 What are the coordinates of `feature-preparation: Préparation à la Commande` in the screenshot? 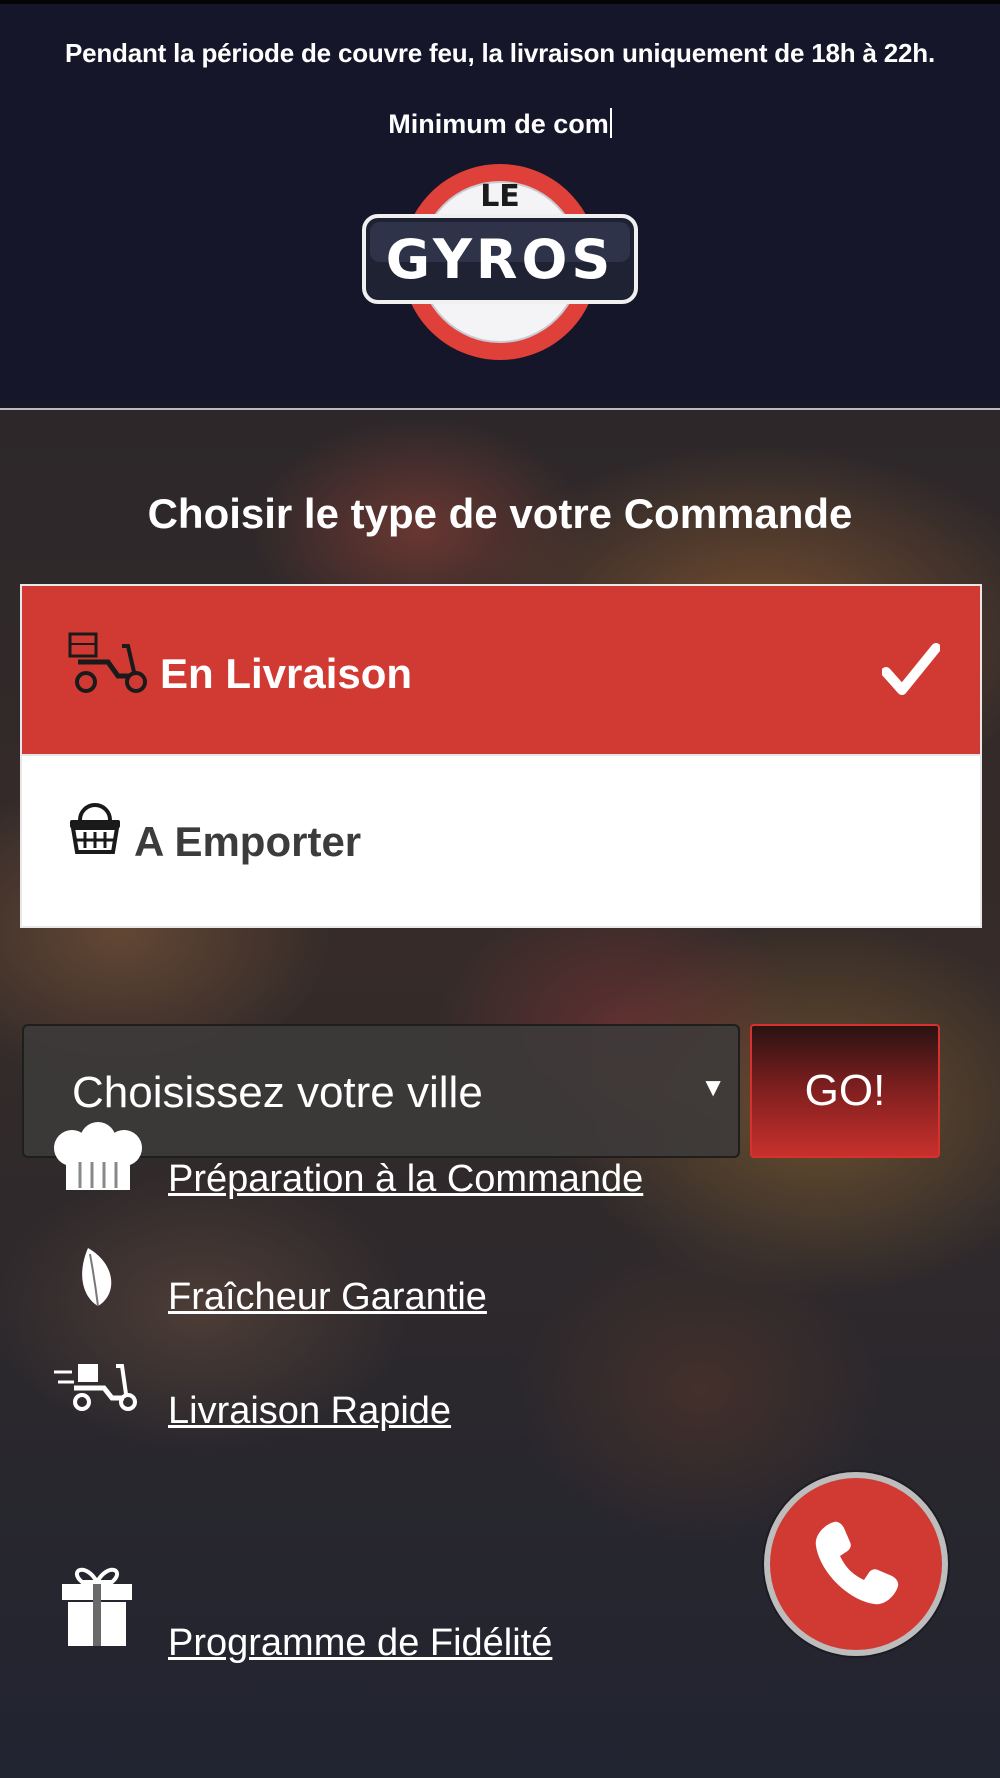 It's located at (380, 1172).